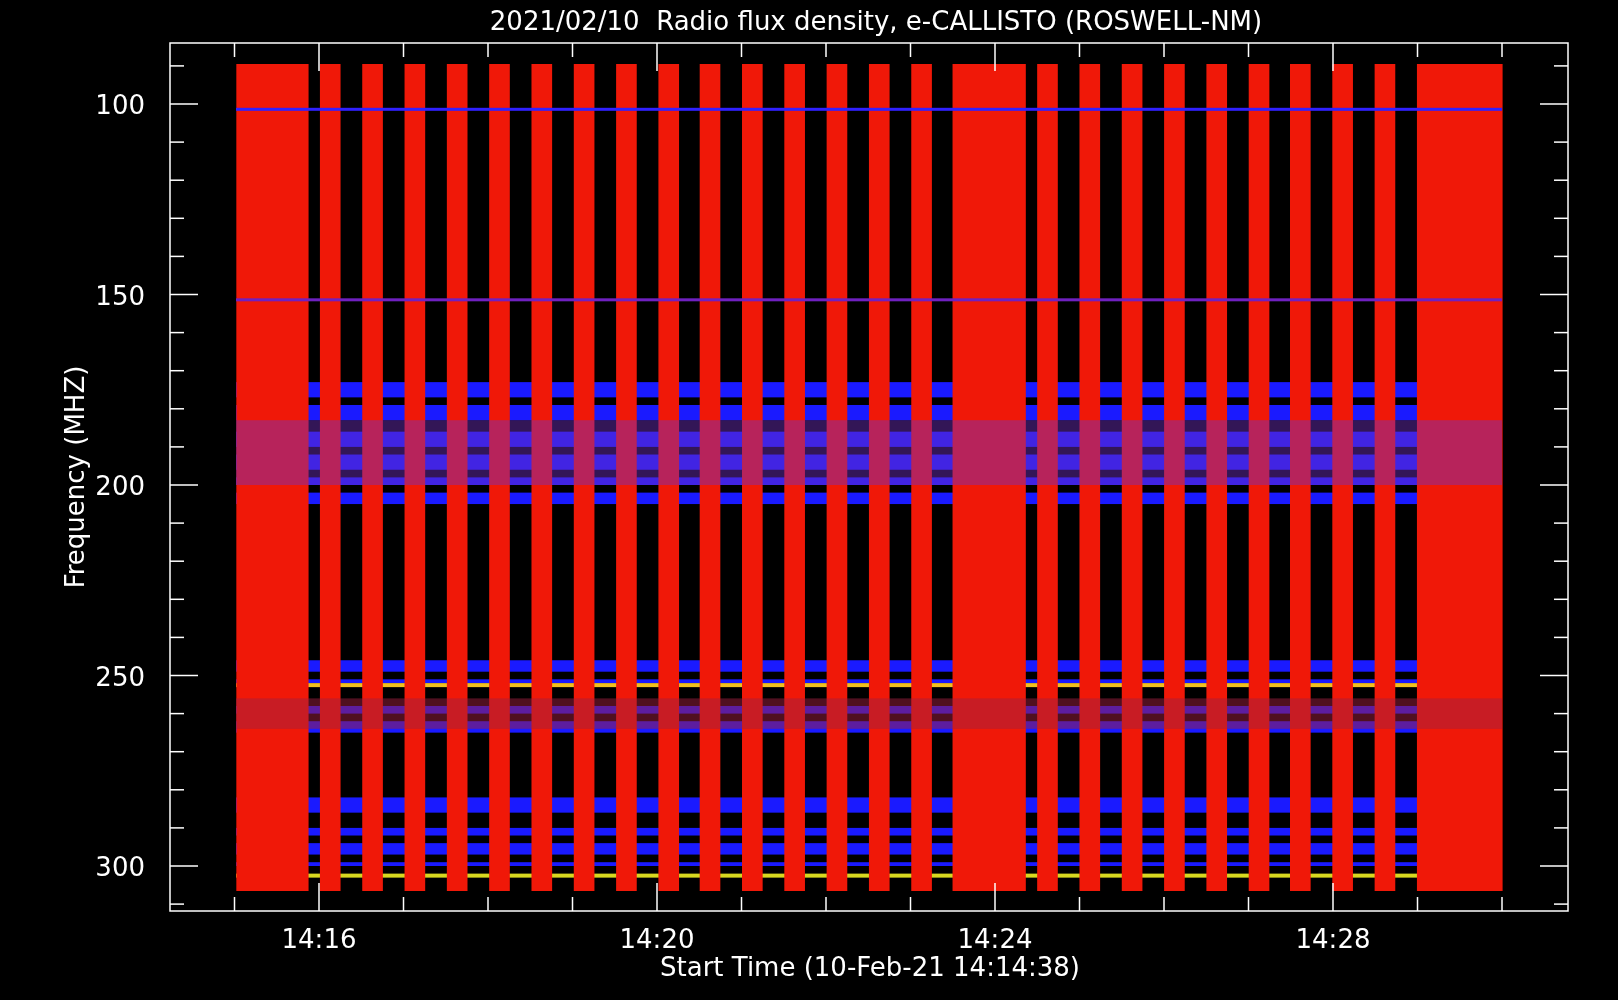  I want to click on x-tick-label: 14:20, so click(657, 939).